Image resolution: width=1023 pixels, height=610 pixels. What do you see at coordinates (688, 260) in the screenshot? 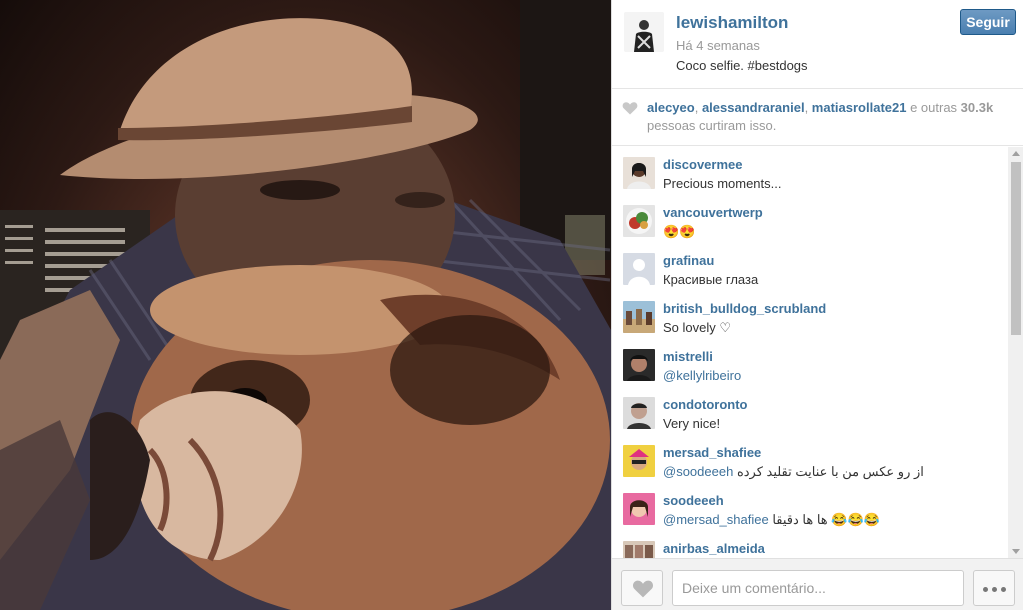
I see `commenter-username: grafinau` at bounding box center [688, 260].